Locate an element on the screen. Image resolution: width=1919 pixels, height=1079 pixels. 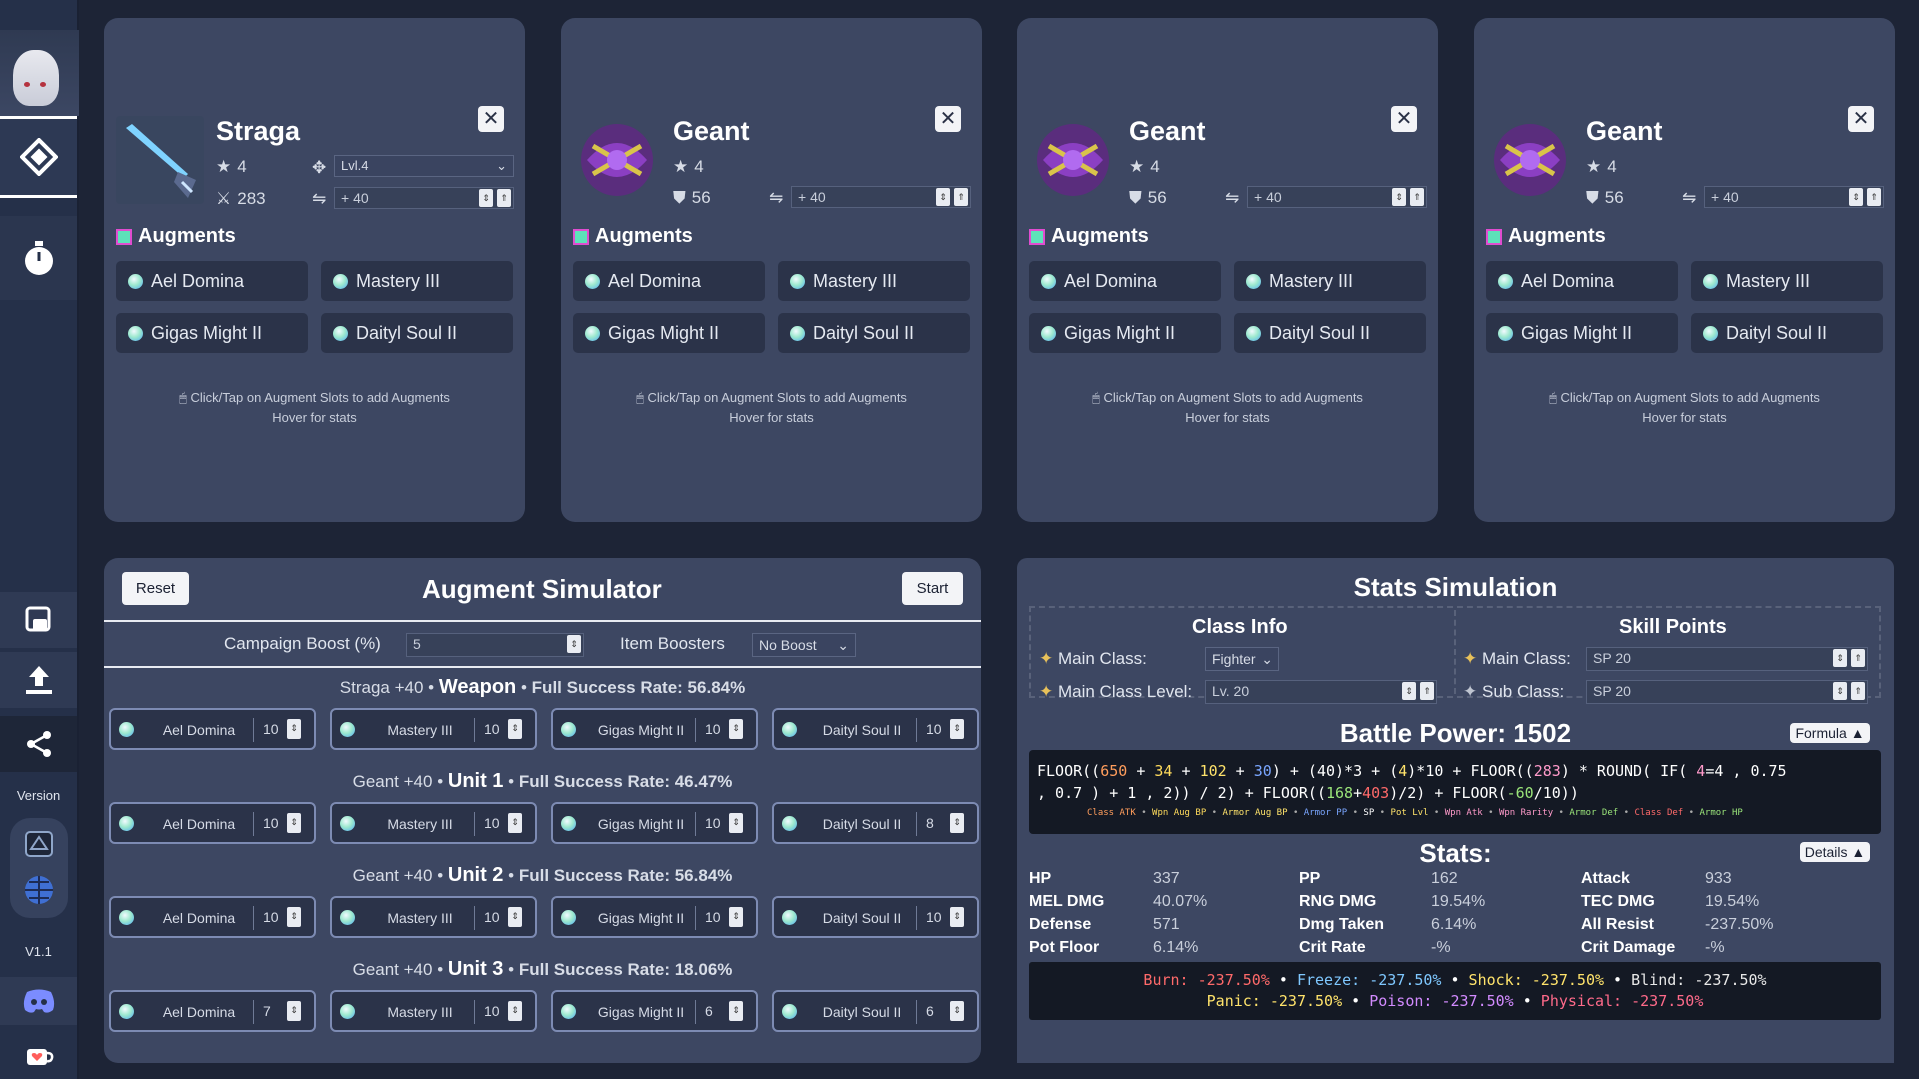
avatar is located at coordinates (39, 73).